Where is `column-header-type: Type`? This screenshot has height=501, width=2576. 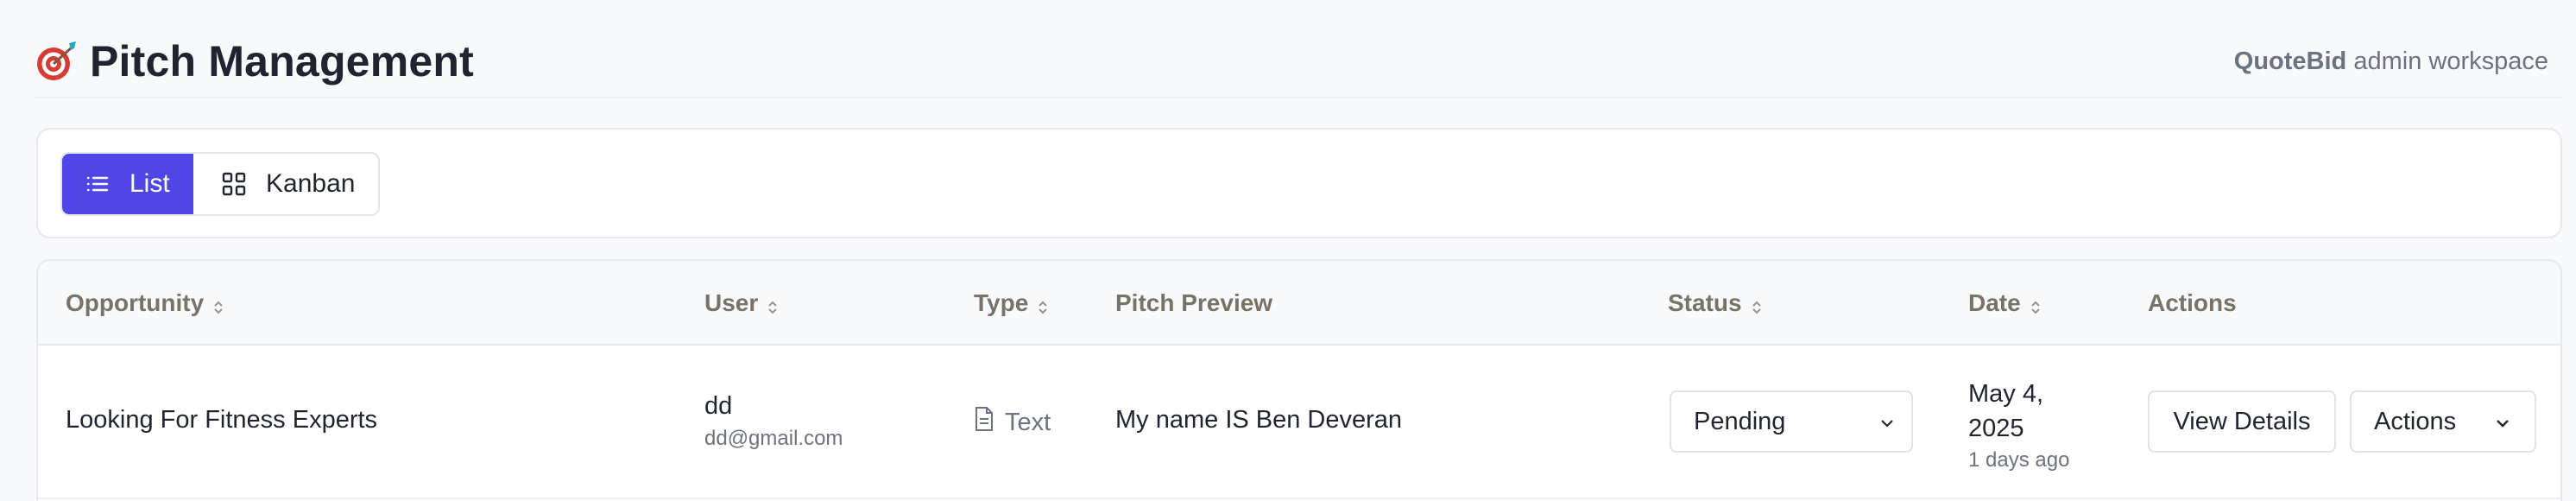
column-header-type: Type is located at coordinates (1011, 303).